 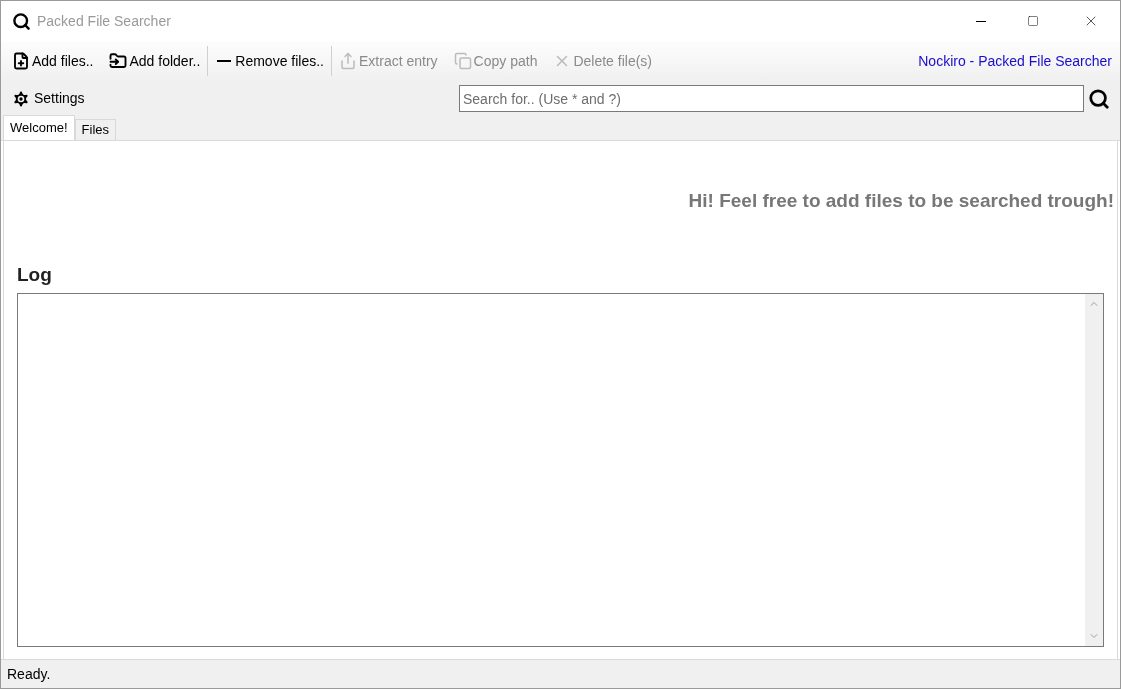 I want to click on minus-icon, so click(x=224, y=61).